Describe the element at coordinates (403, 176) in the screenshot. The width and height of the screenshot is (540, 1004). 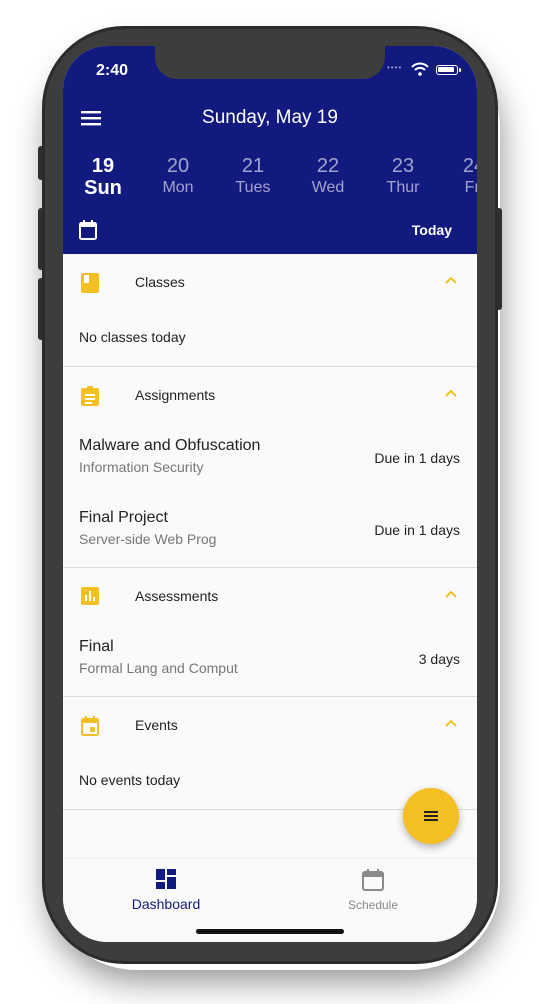
I see `day-thu-23: 23 Thur` at that location.